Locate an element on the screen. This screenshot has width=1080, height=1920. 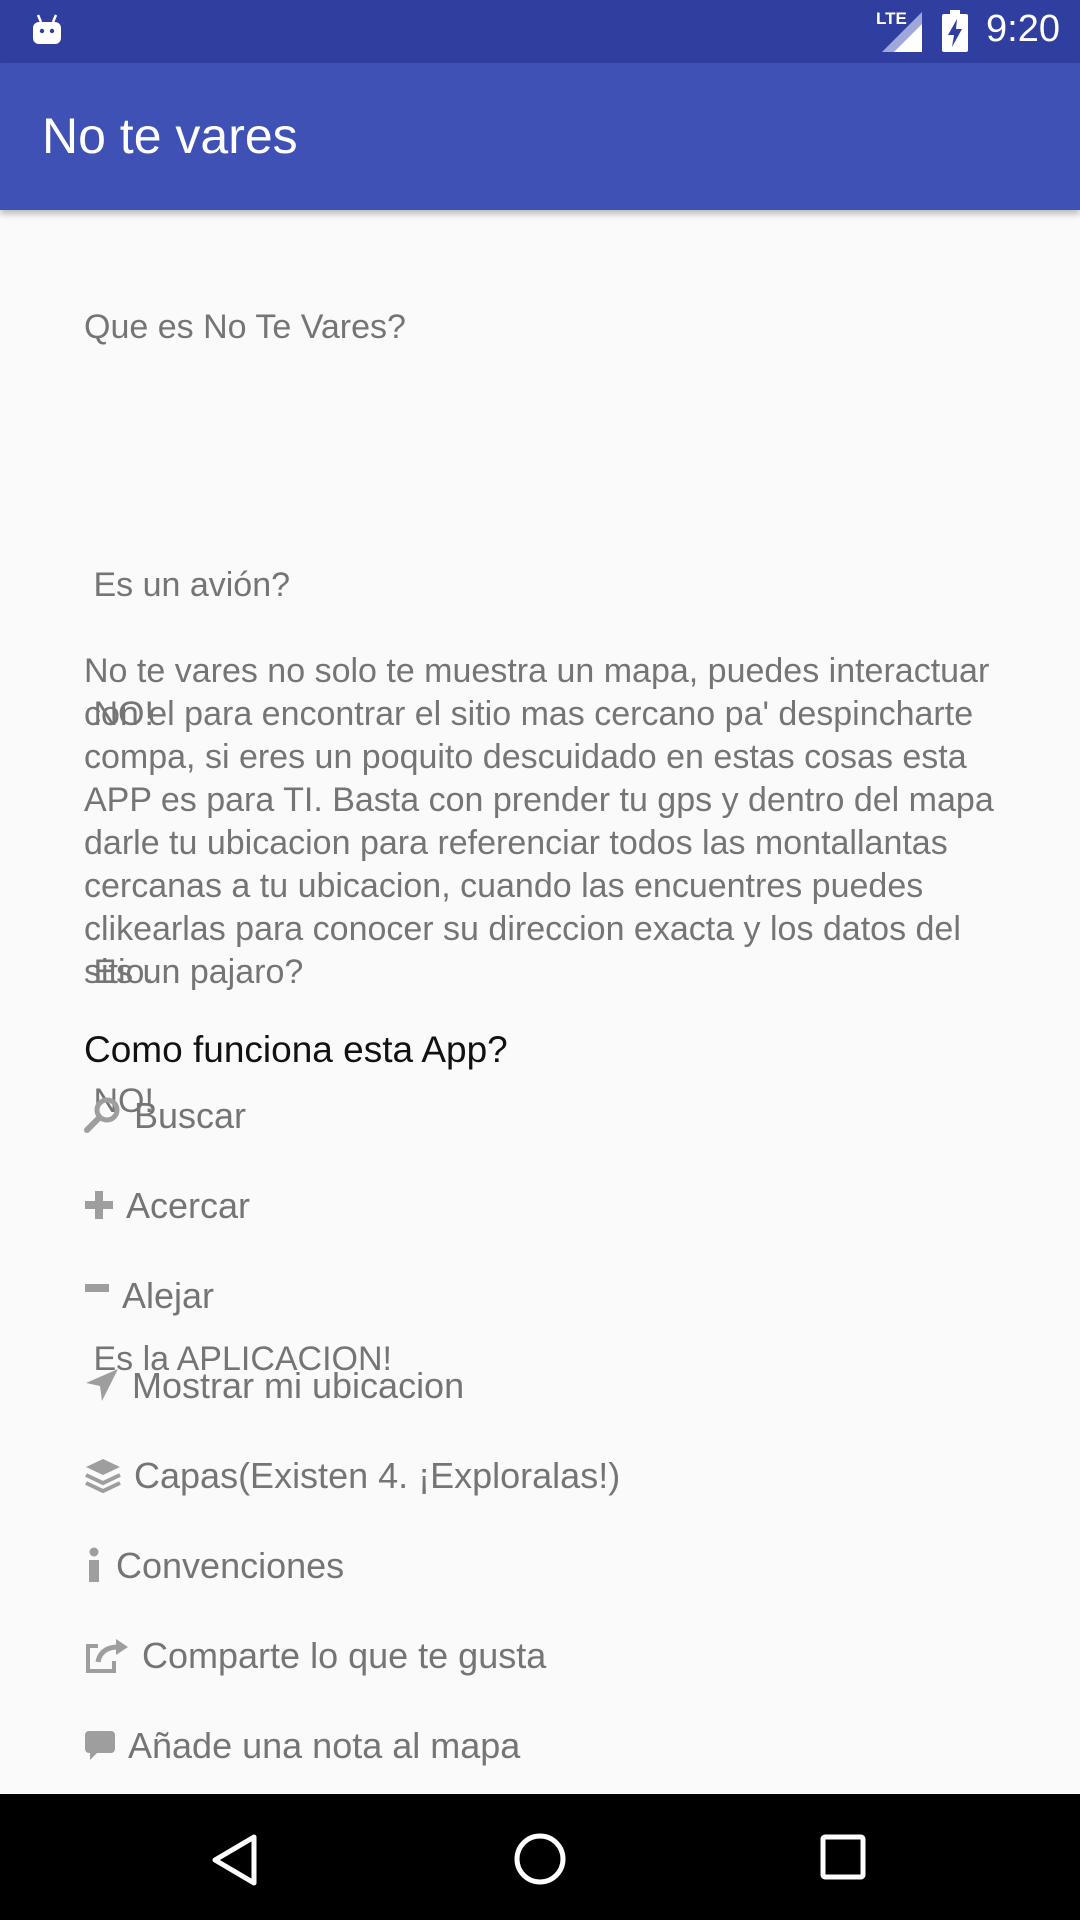
layers-icon is located at coordinates (103, 1476).